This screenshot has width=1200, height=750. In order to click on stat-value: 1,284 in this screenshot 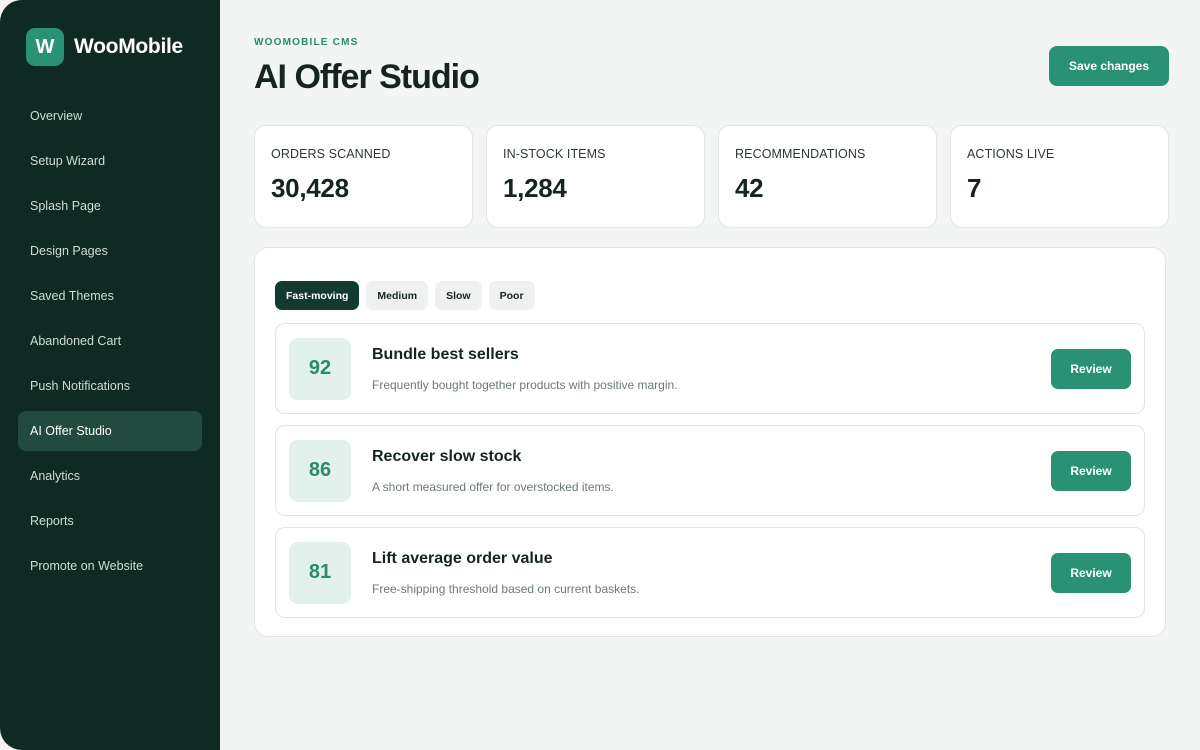, I will do `click(535, 188)`.